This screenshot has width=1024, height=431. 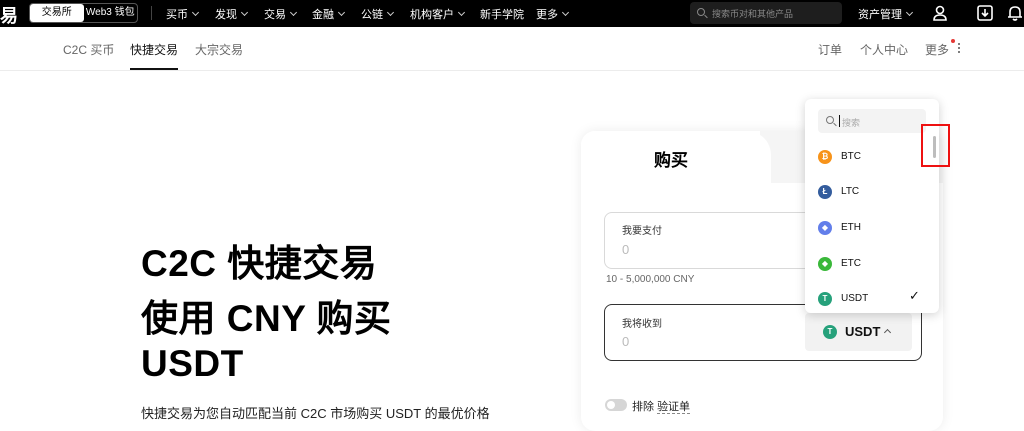 I want to click on hero-title-line-1: C2C 快捷交易, so click(x=259, y=263).